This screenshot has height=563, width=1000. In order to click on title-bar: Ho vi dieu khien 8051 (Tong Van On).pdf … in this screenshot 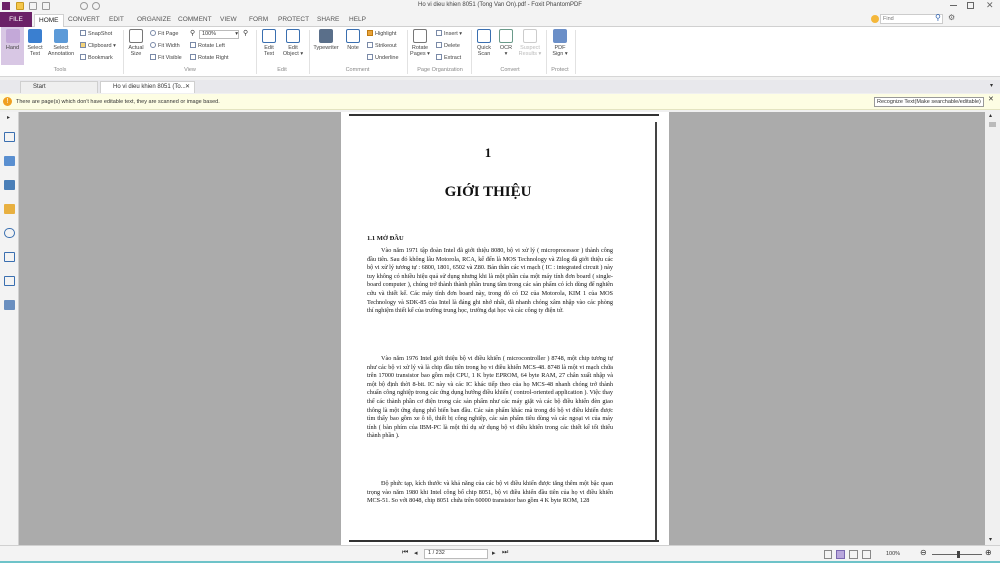, I will do `click(500, 6)`.